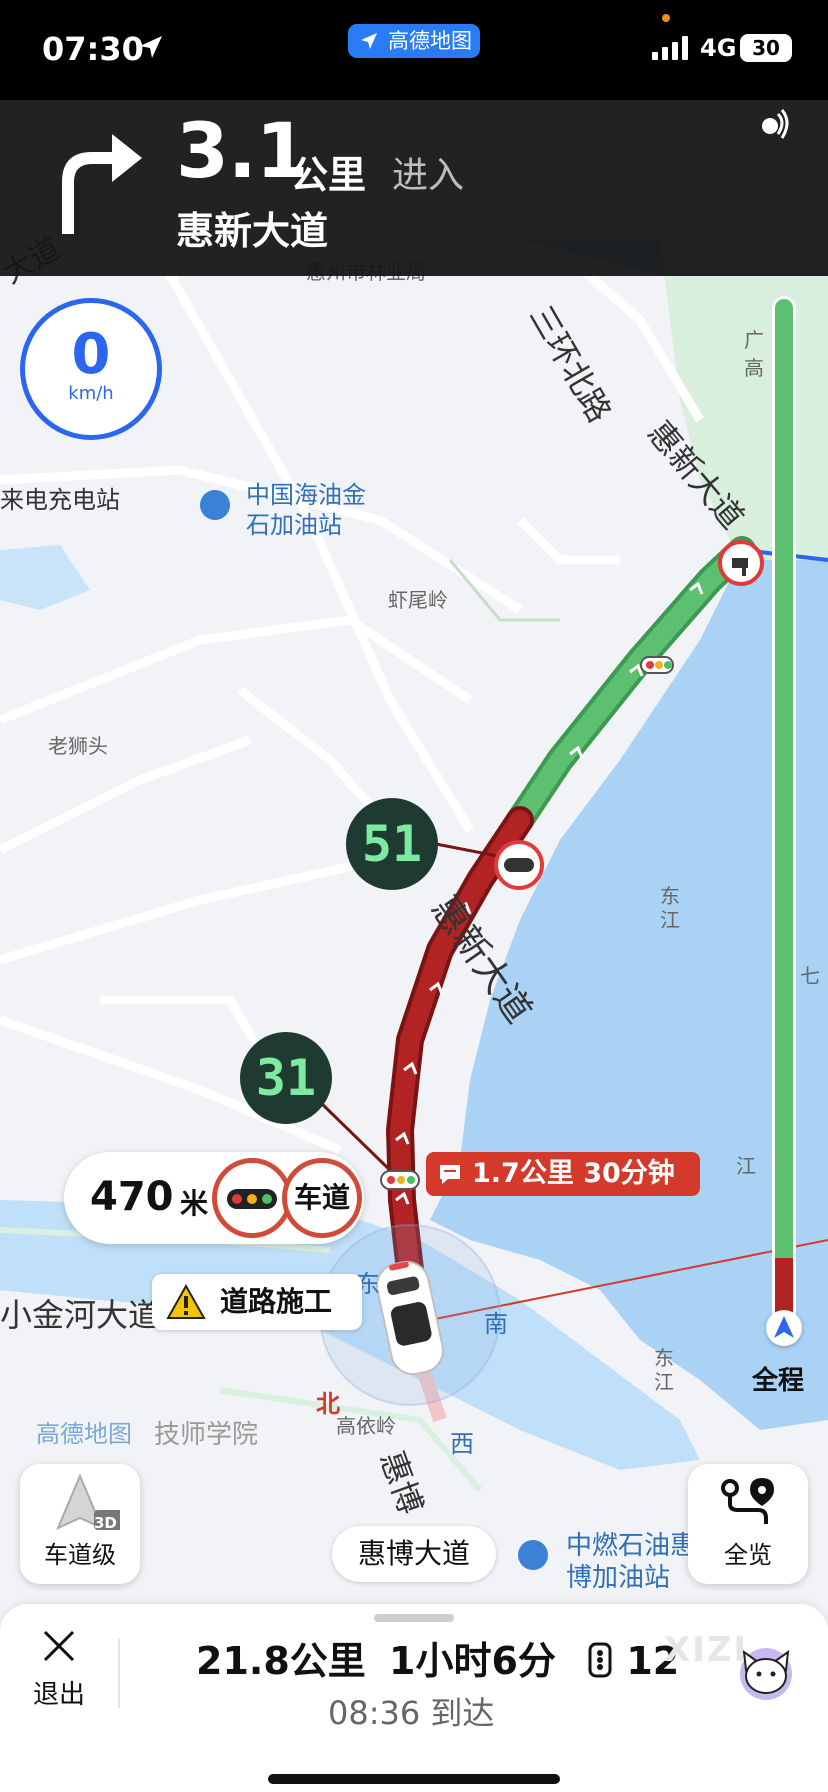  Describe the element at coordinates (80, 1555) in the screenshot. I see `lane-level-label: 车道级` at that location.